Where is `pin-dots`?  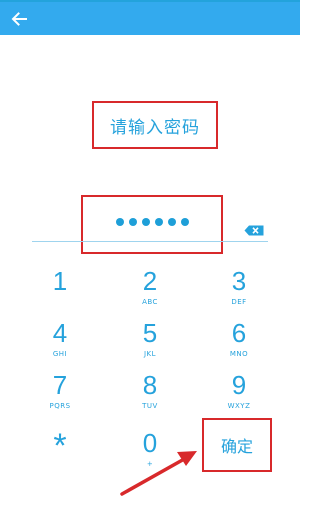 pin-dots is located at coordinates (152, 222).